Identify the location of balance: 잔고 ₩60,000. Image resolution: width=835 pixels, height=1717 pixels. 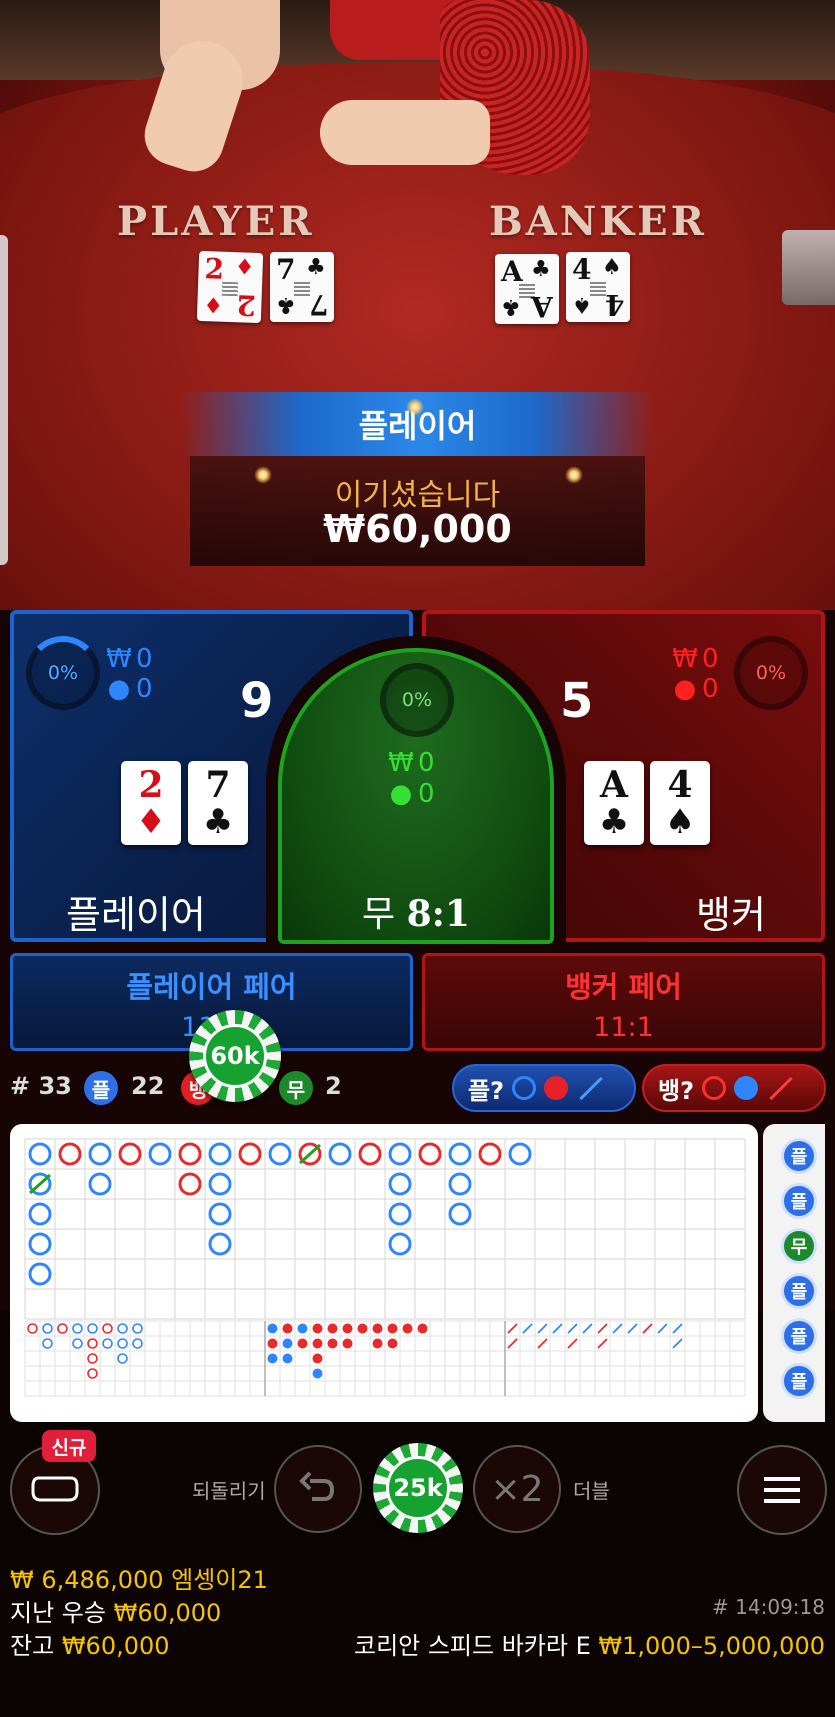
(90, 1646).